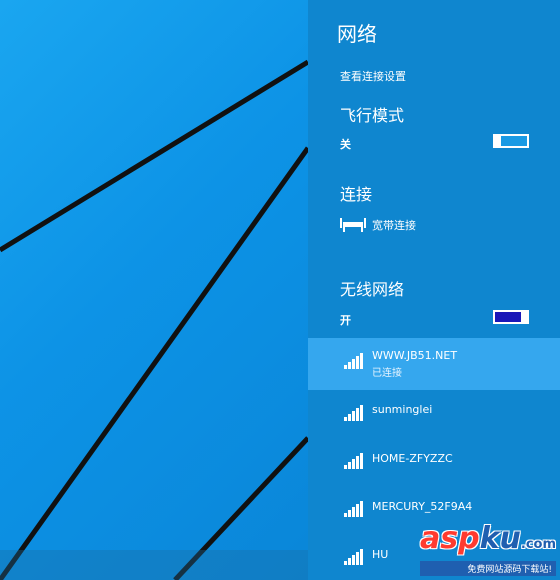  Describe the element at coordinates (538, 544) in the screenshot. I see `watermark-logo-com: .com` at that location.